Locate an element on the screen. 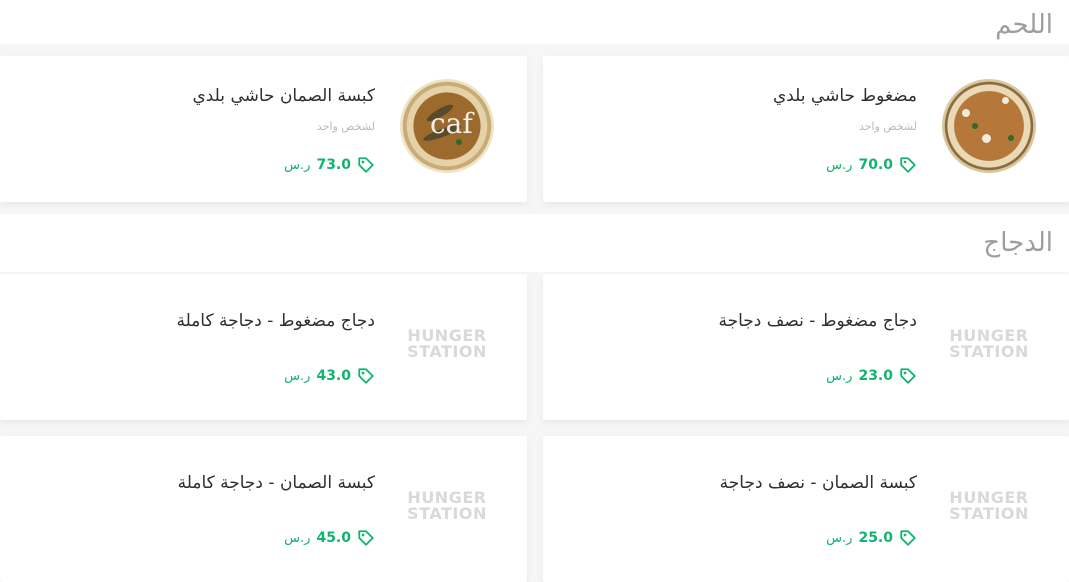 Image resolution: width=1069 pixels, height=582 pixels. item-price: 45.0 ر.س is located at coordinates (329, 538).